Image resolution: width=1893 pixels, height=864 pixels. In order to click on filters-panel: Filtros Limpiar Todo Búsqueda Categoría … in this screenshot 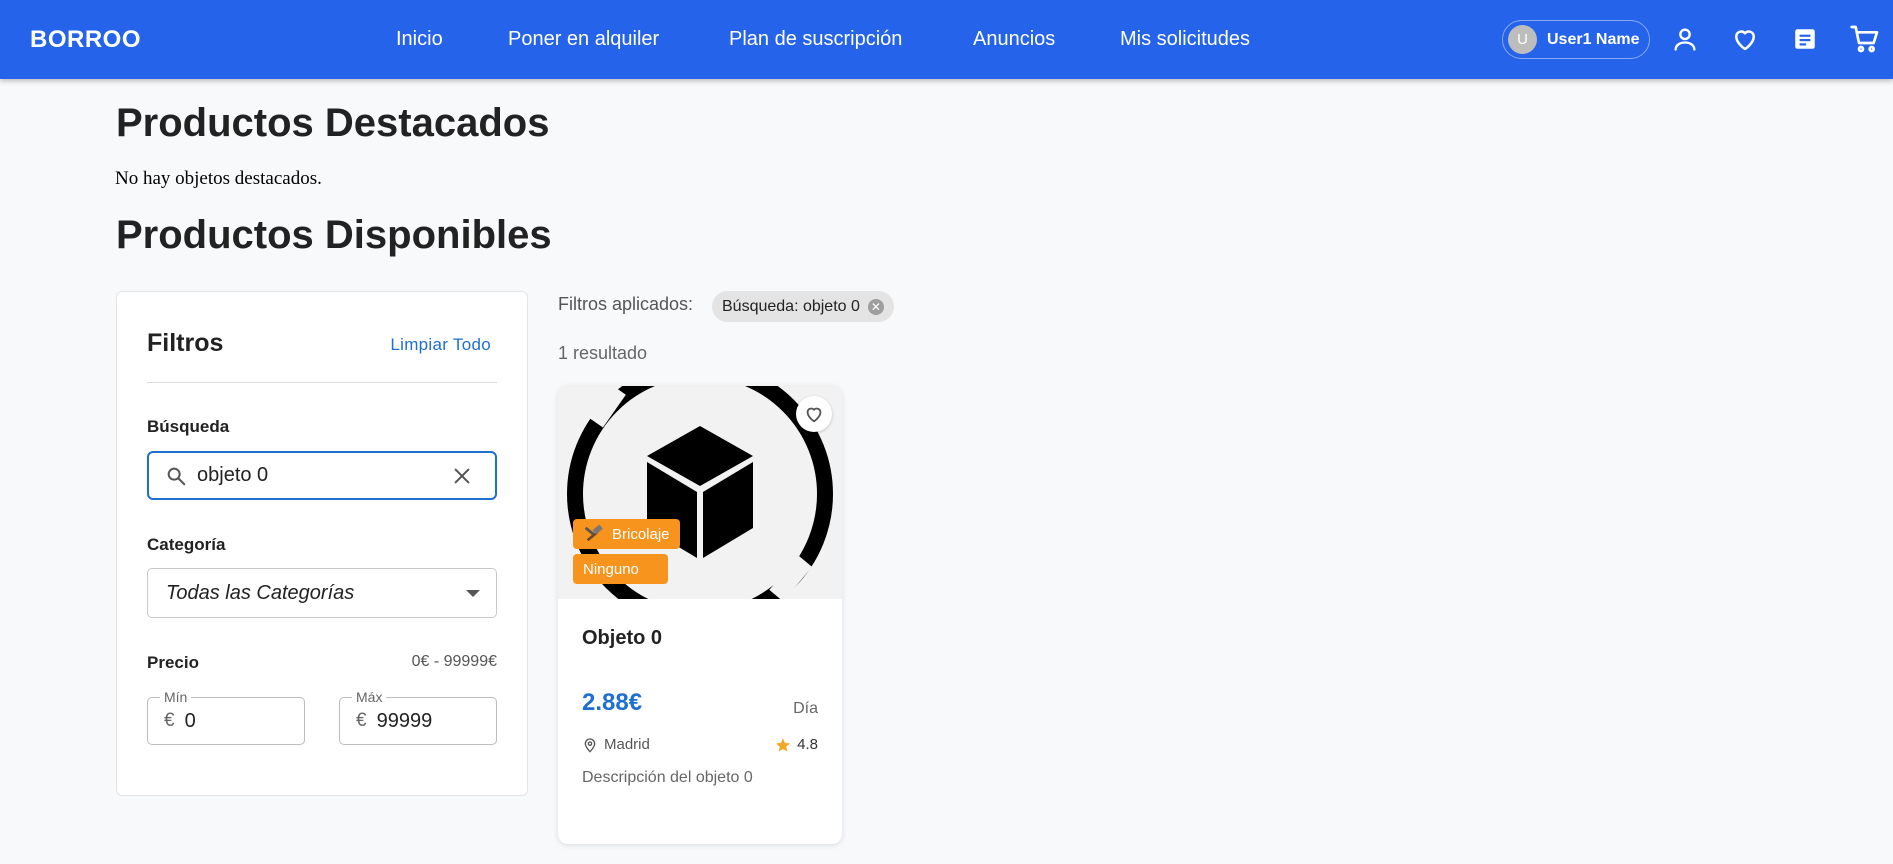, I will do `click(322, 543)`.